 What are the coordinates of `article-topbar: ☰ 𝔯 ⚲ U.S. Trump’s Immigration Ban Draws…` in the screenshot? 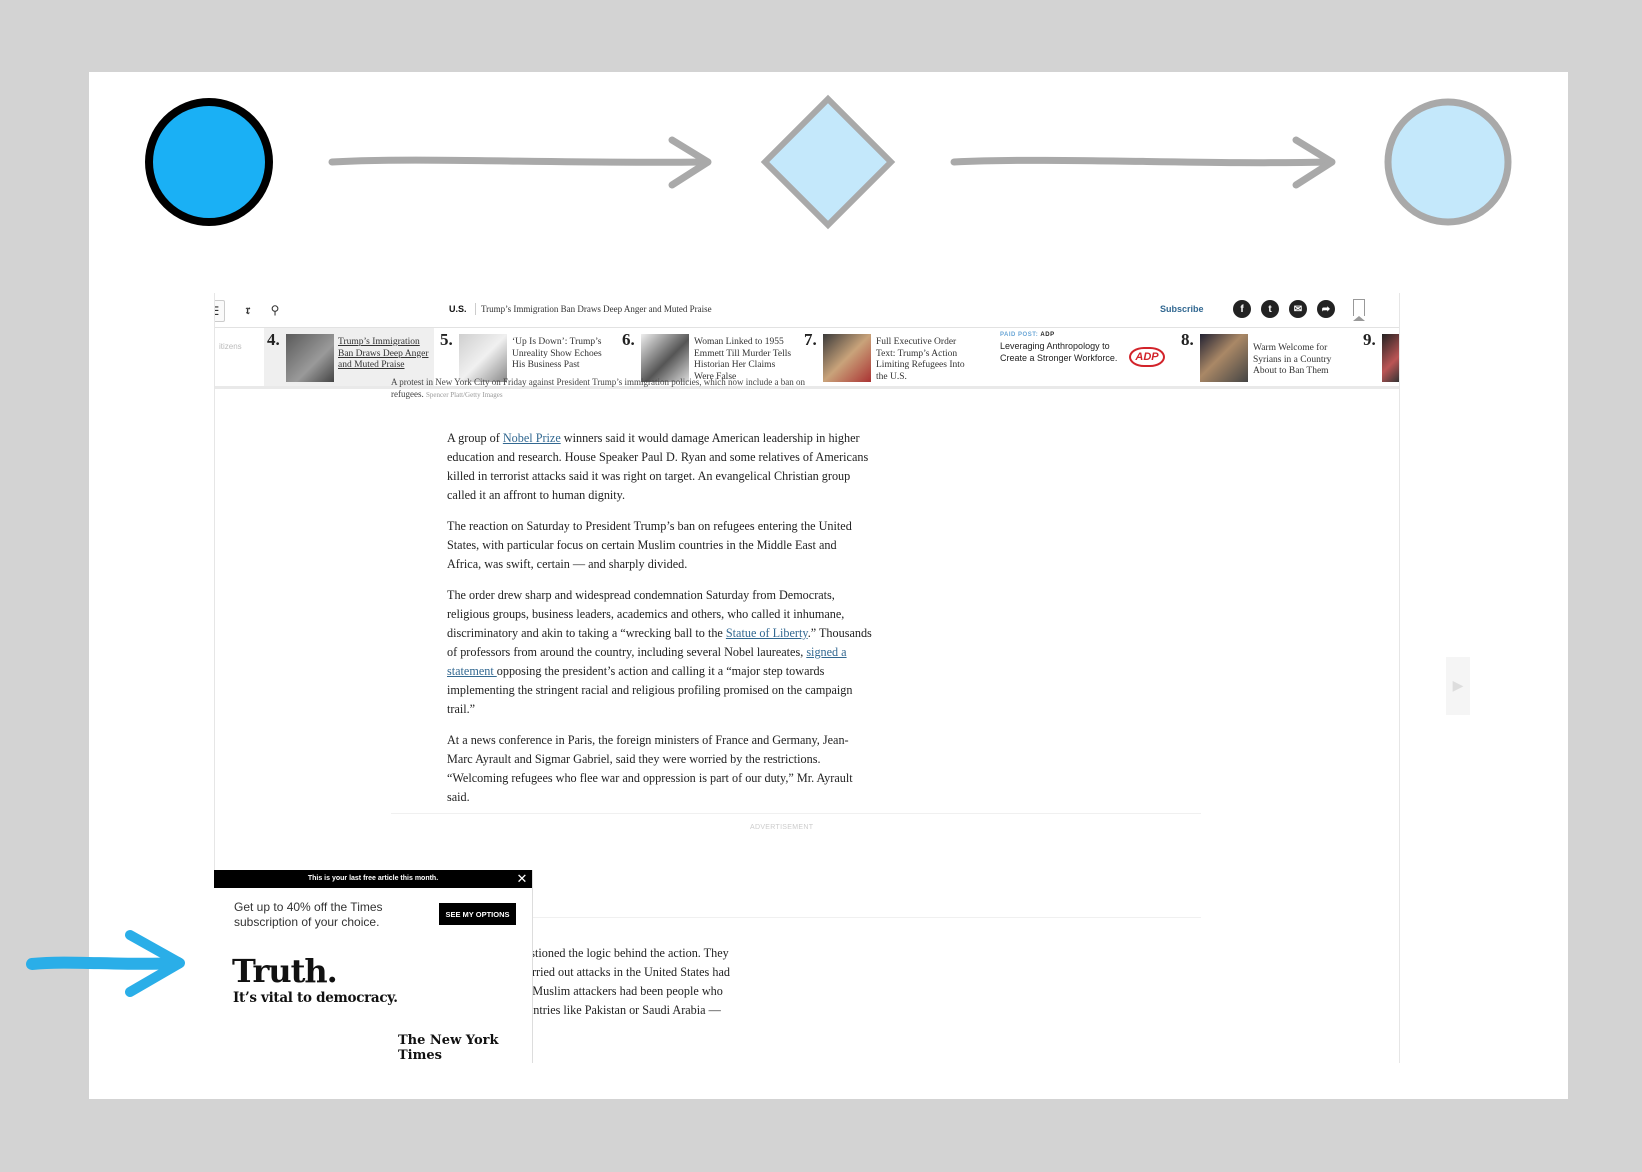 It's located at (807, 310).